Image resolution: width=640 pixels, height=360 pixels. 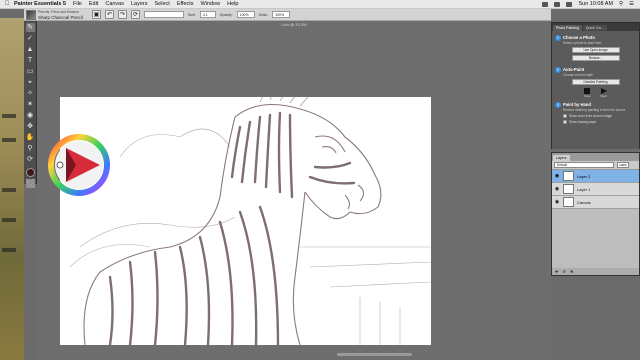 What do you see at coordinates (281, 14) in the screenshot?
I see `grain-field: 100%` at bounding box center [281, 14].